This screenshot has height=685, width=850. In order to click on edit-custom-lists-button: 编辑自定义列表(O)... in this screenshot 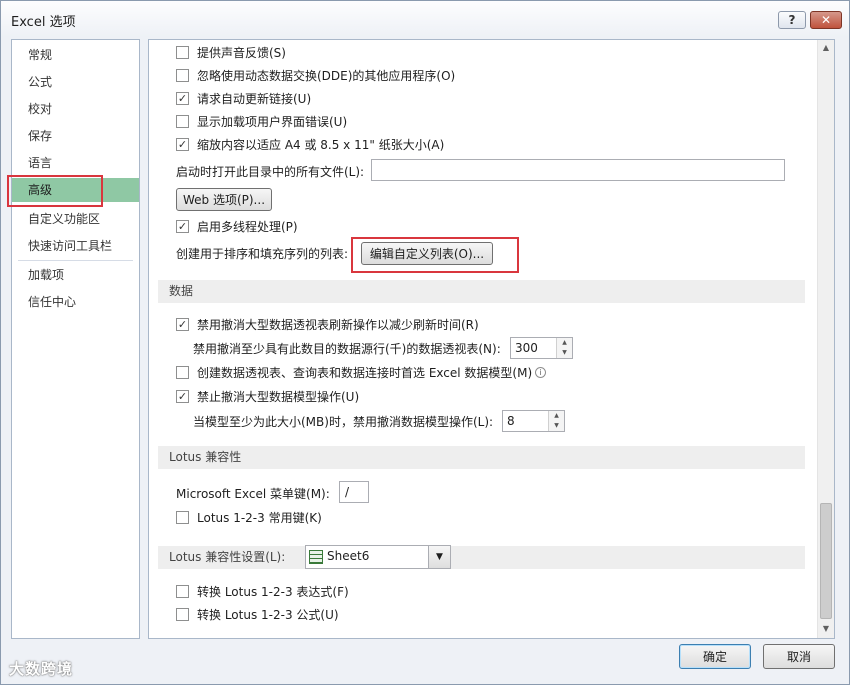, I will do `click(427, 253)`.